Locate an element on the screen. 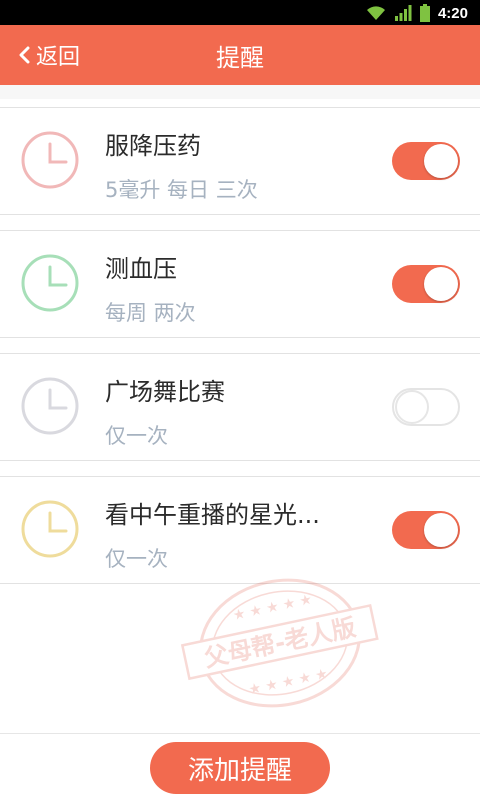 The height and width of the screenshot is (800, 480). bottom-bar: 添加提醒 is located at coordinates (240, 766).